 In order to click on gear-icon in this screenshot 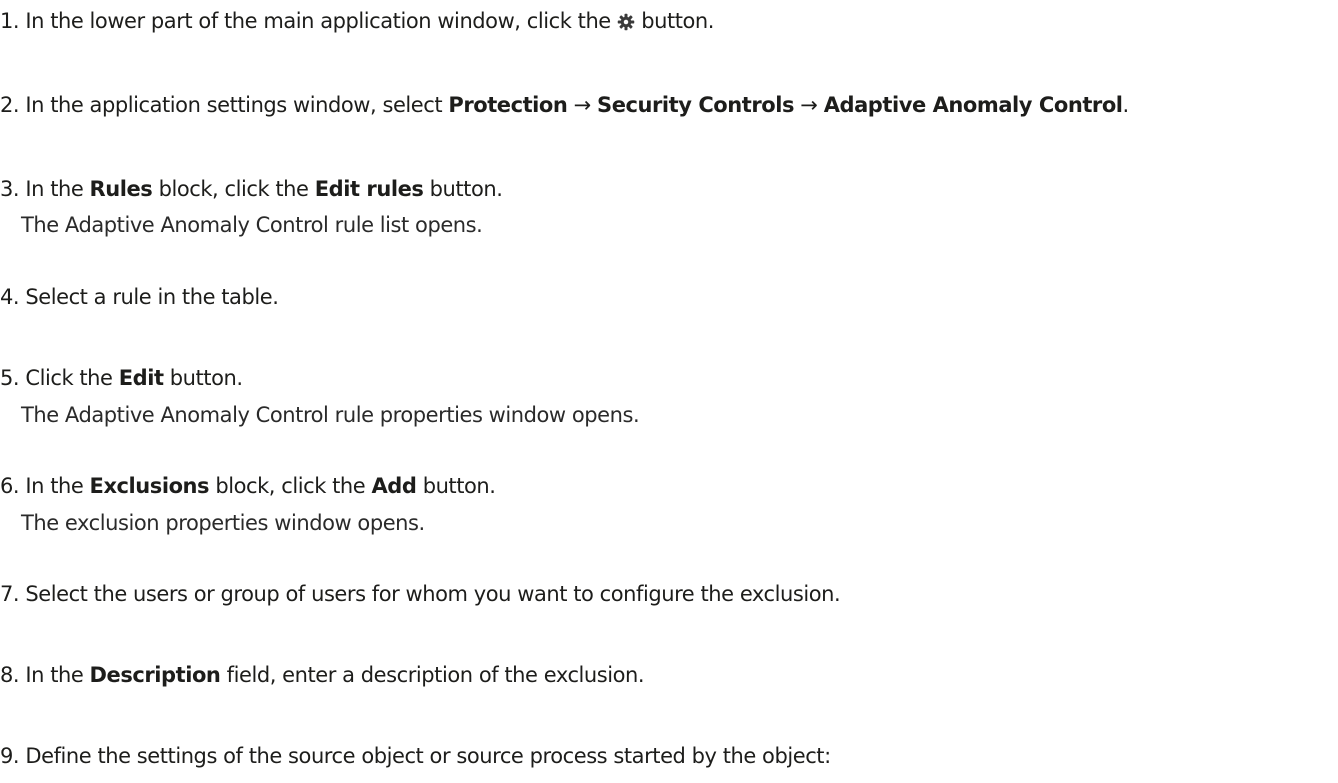, I will do `click(626, 22)`.